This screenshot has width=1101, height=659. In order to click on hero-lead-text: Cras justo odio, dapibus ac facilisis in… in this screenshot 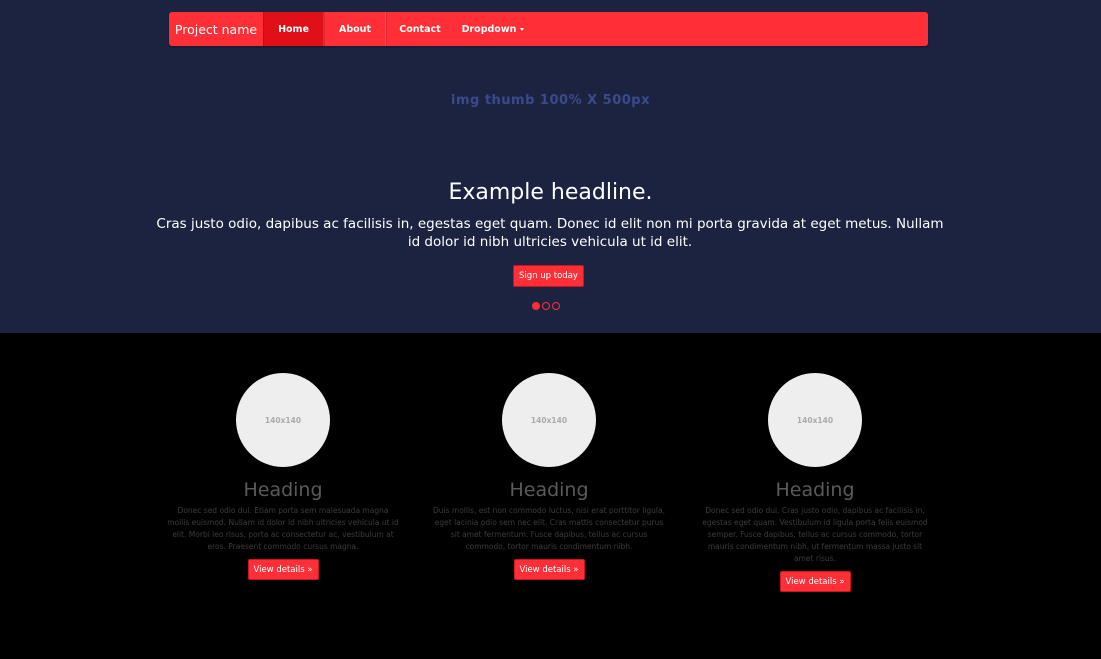, I will do `click(550, 233)`.